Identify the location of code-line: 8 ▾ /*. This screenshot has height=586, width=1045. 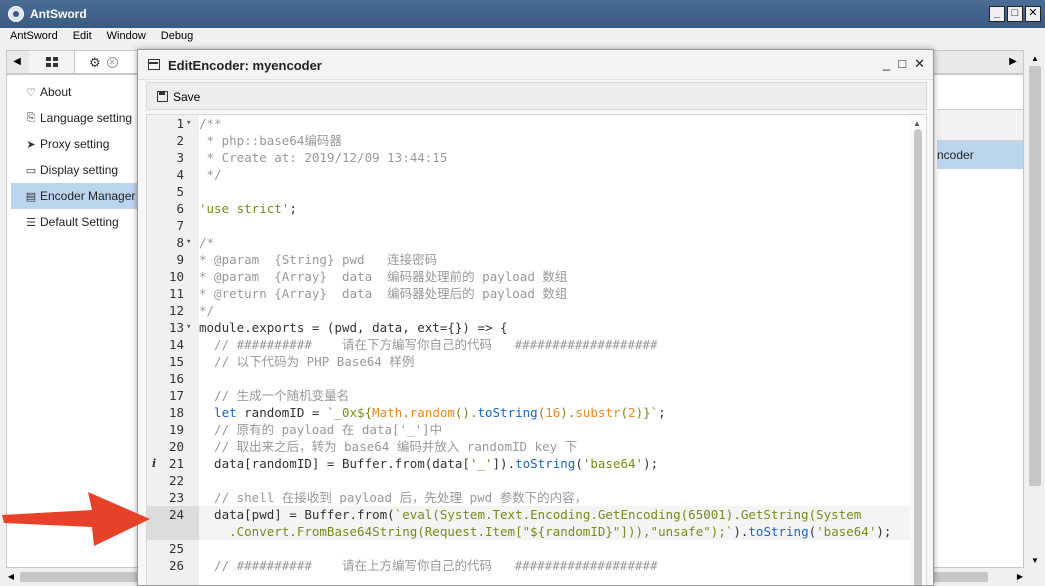
(529, 242).